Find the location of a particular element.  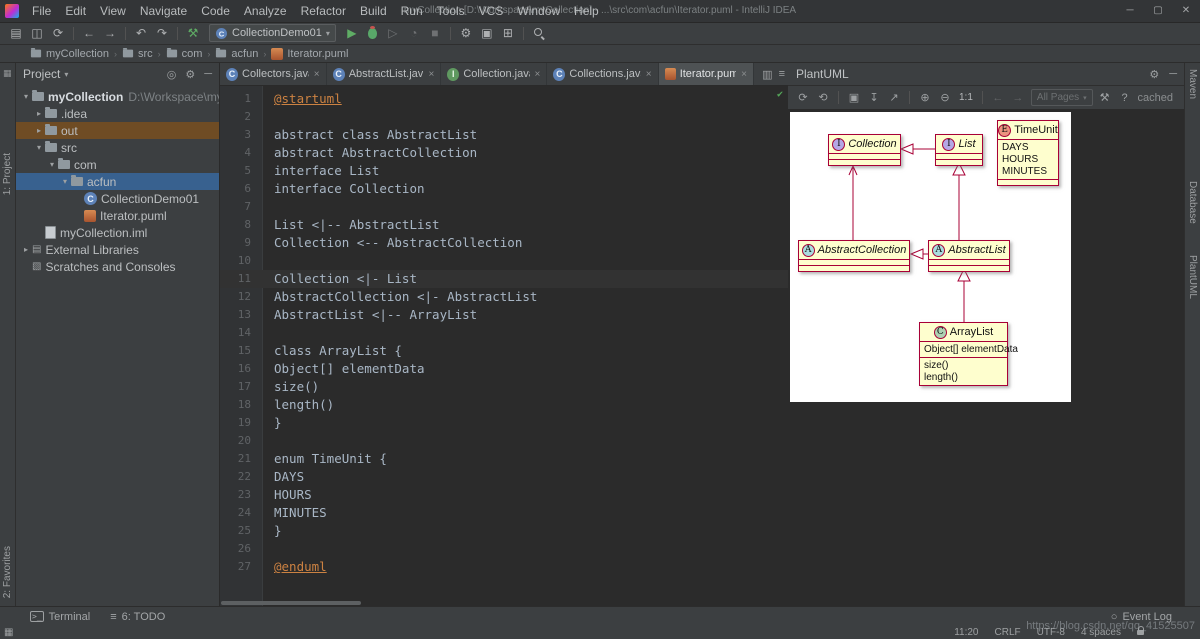

code-line: 7 is located at coordinates (504, 207).